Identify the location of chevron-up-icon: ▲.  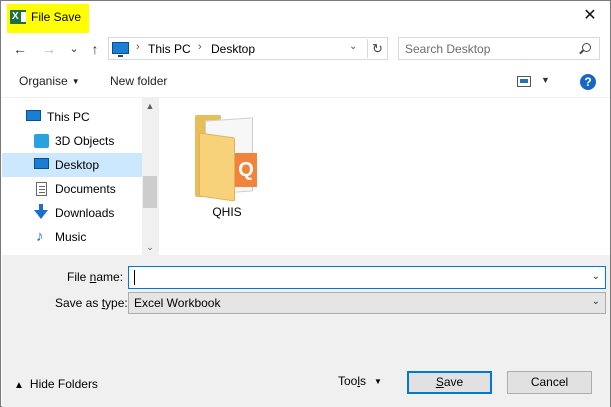
(19, 385).